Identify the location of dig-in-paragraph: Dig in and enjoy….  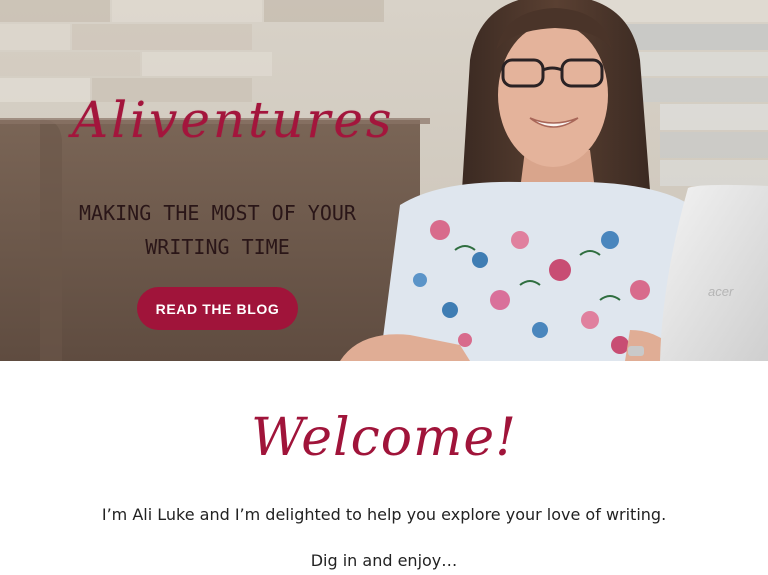
(384, 560).